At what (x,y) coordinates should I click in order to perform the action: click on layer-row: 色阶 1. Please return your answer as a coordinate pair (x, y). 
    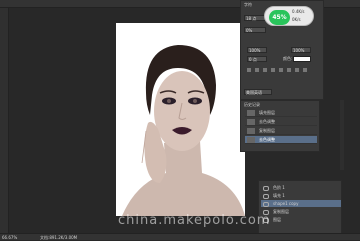
    Looking at the image, I should click on (301, 187).